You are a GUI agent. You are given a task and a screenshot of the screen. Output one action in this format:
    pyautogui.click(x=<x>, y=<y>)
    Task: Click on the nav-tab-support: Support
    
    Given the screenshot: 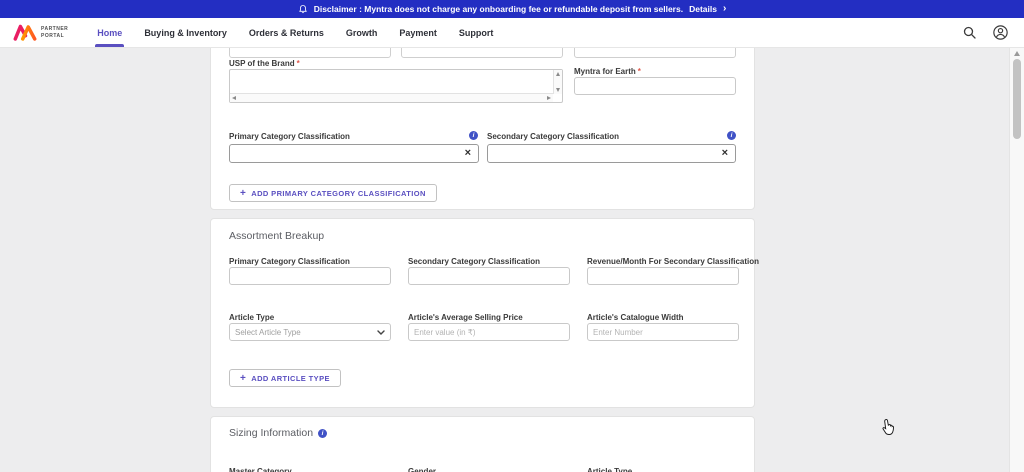 What is the action you would take?
    pyautogui.click(x=476, y=32)
    